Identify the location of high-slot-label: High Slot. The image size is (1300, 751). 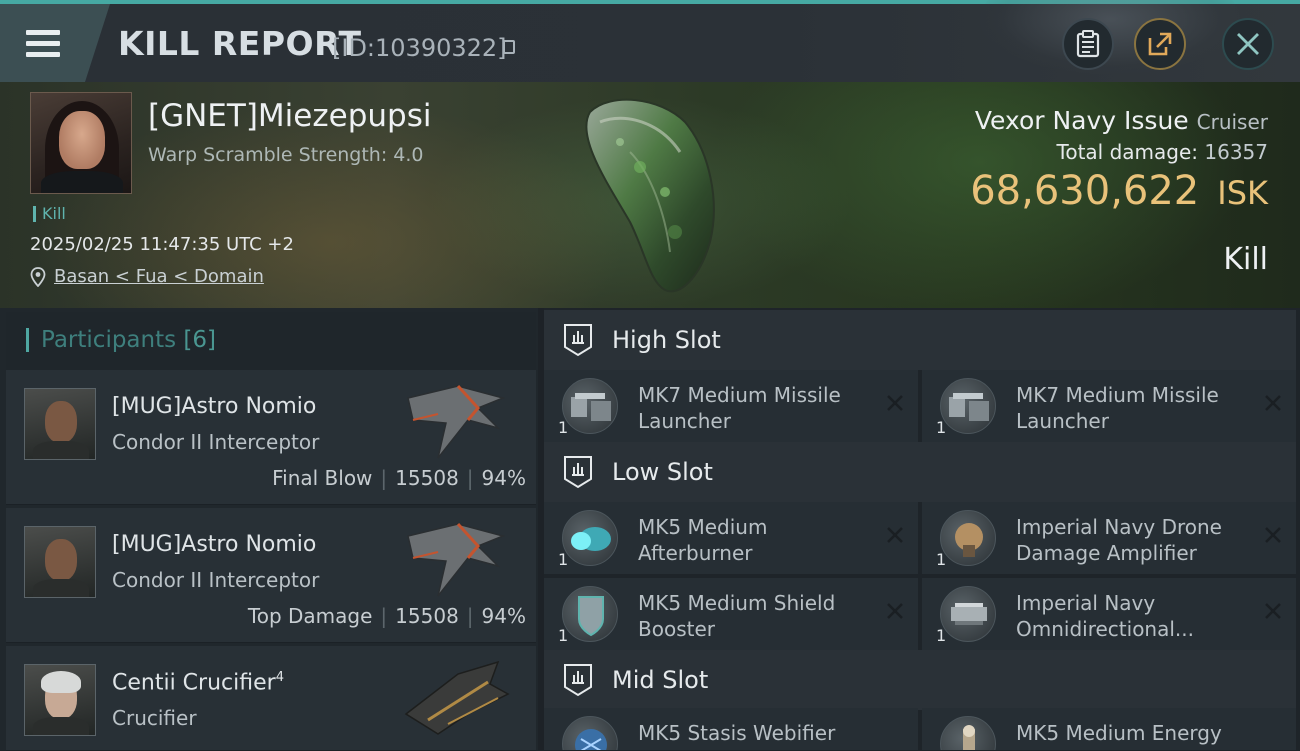
(666, 340).